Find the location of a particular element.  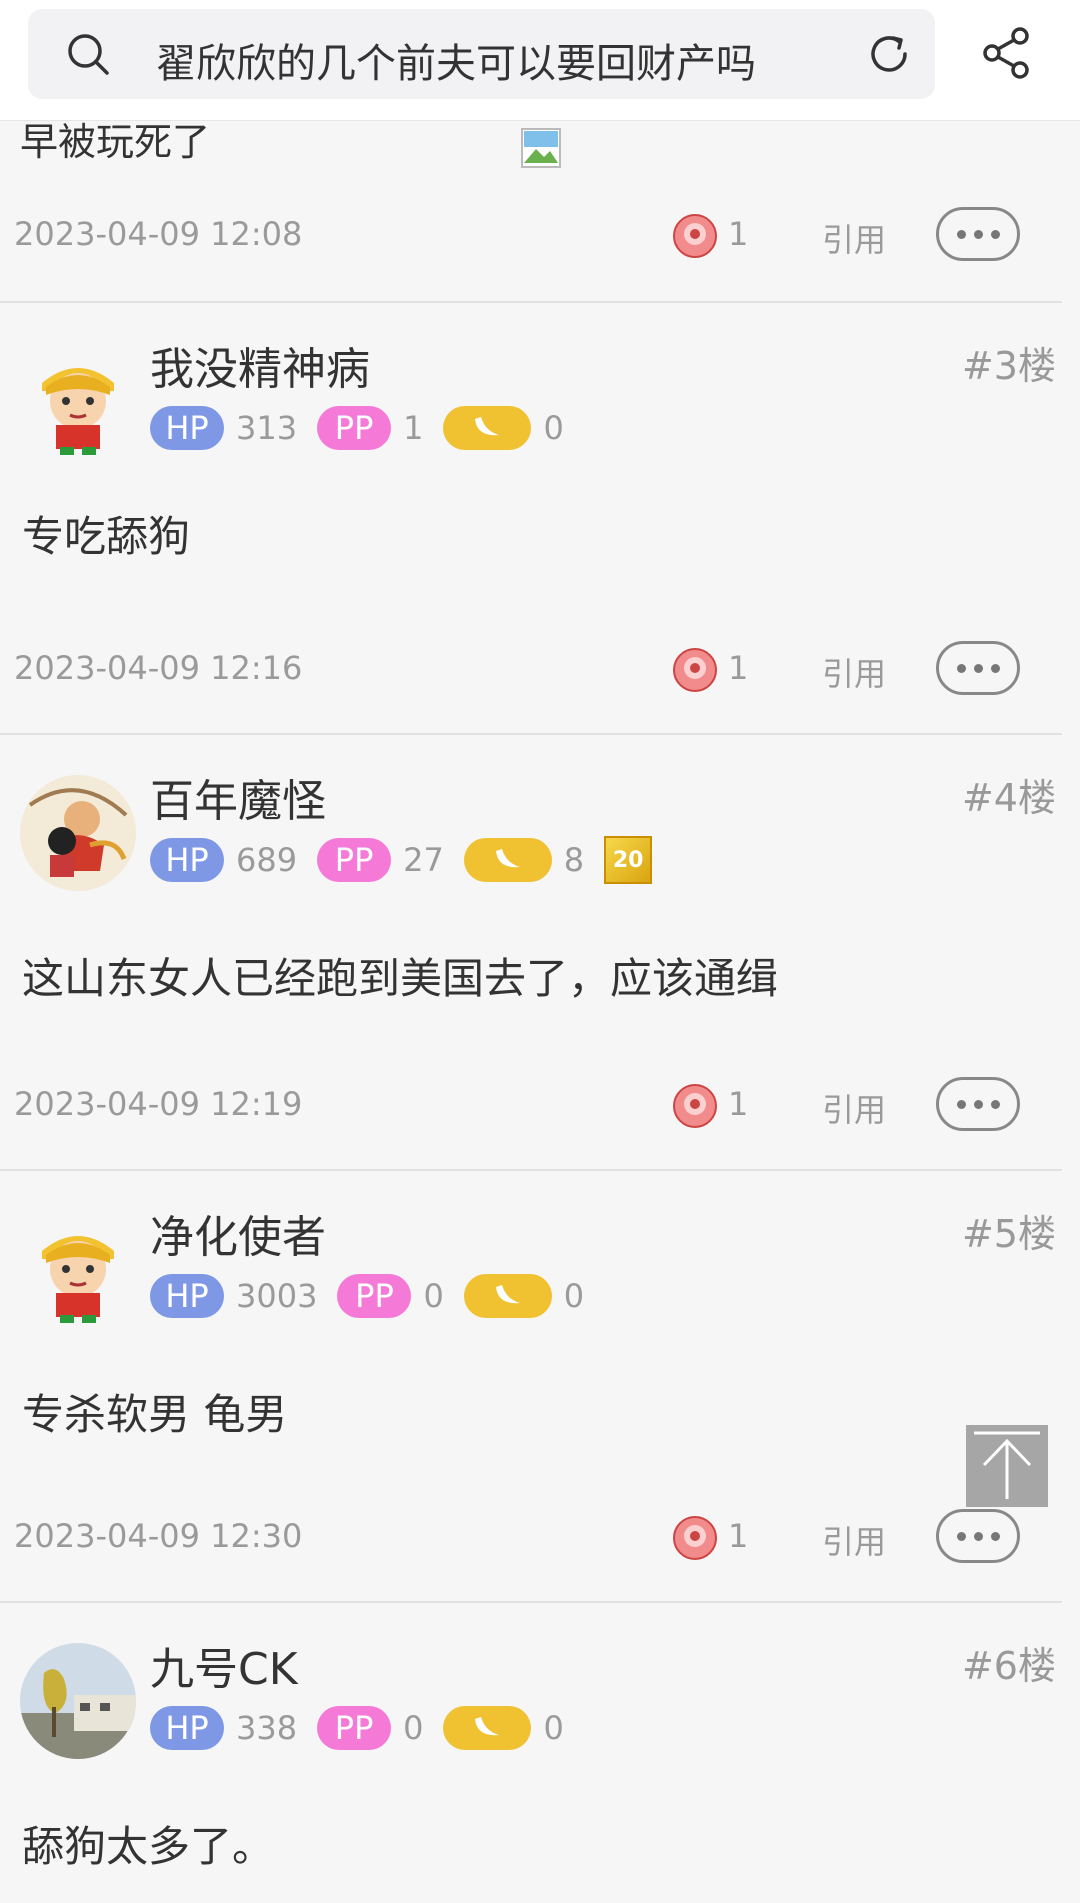

share-icon is located at coordinates (1007, 53).